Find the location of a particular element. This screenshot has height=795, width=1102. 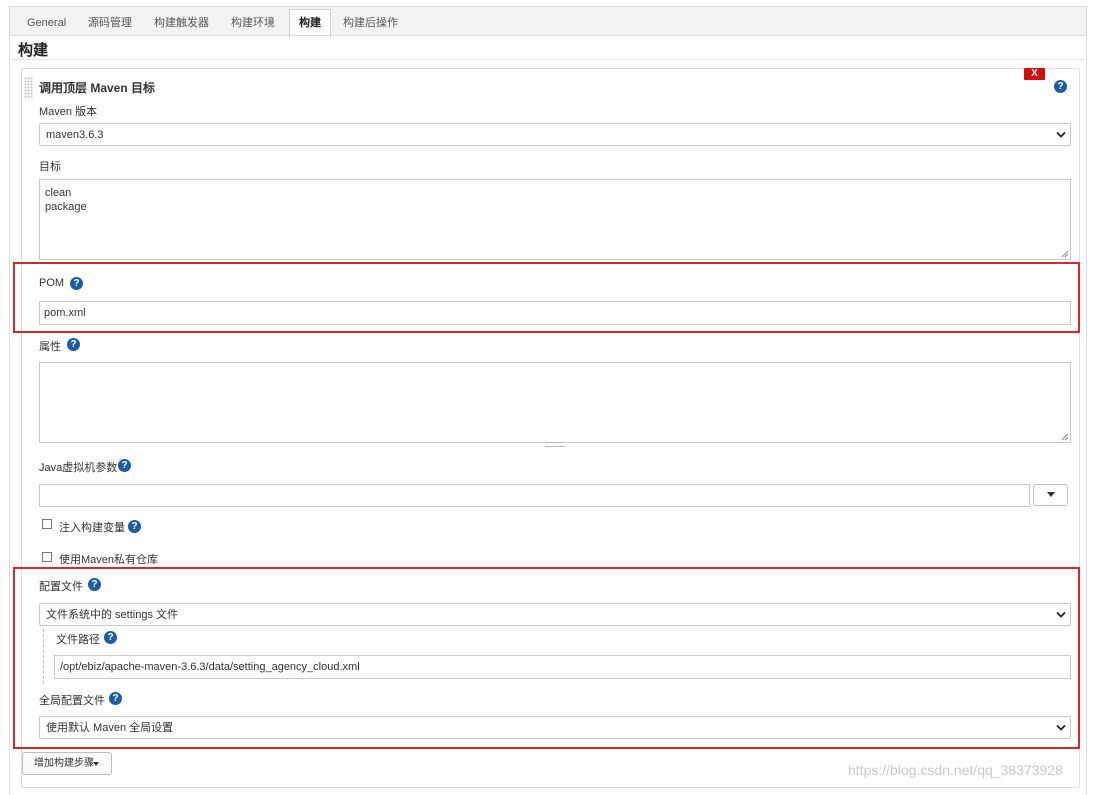

tab-bar: General 源码管理 构建触发器 构建环境 构建 构建后操作 is located at coordinates (548, 22).